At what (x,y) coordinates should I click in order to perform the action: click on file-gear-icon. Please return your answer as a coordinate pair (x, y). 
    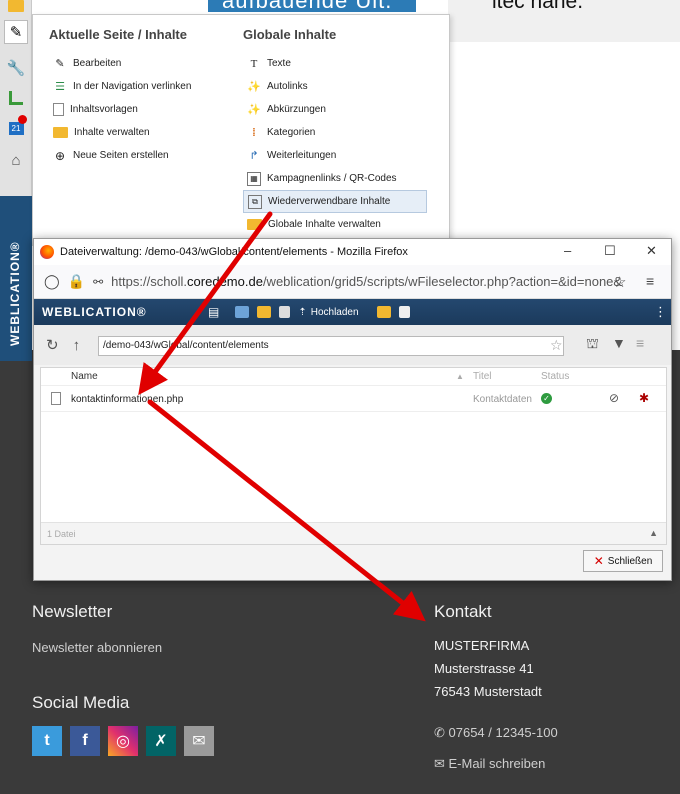
    Looking at the image, I should click on (285, 312).